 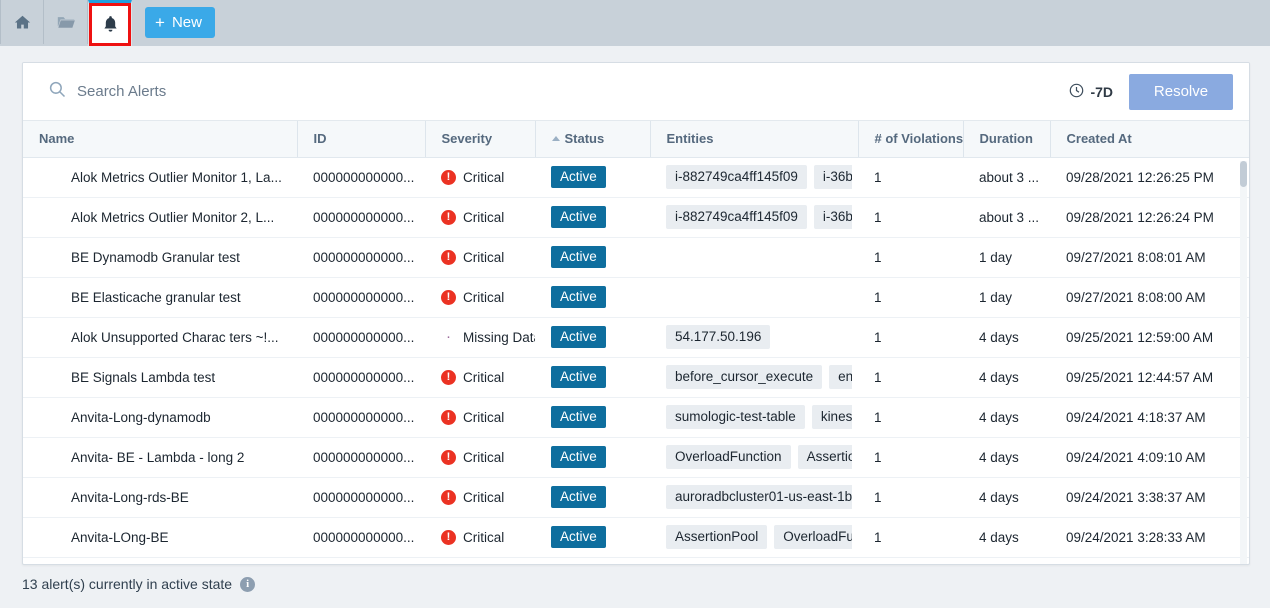 I want to click on table-scrollbar, so click(x=1243, y=362).